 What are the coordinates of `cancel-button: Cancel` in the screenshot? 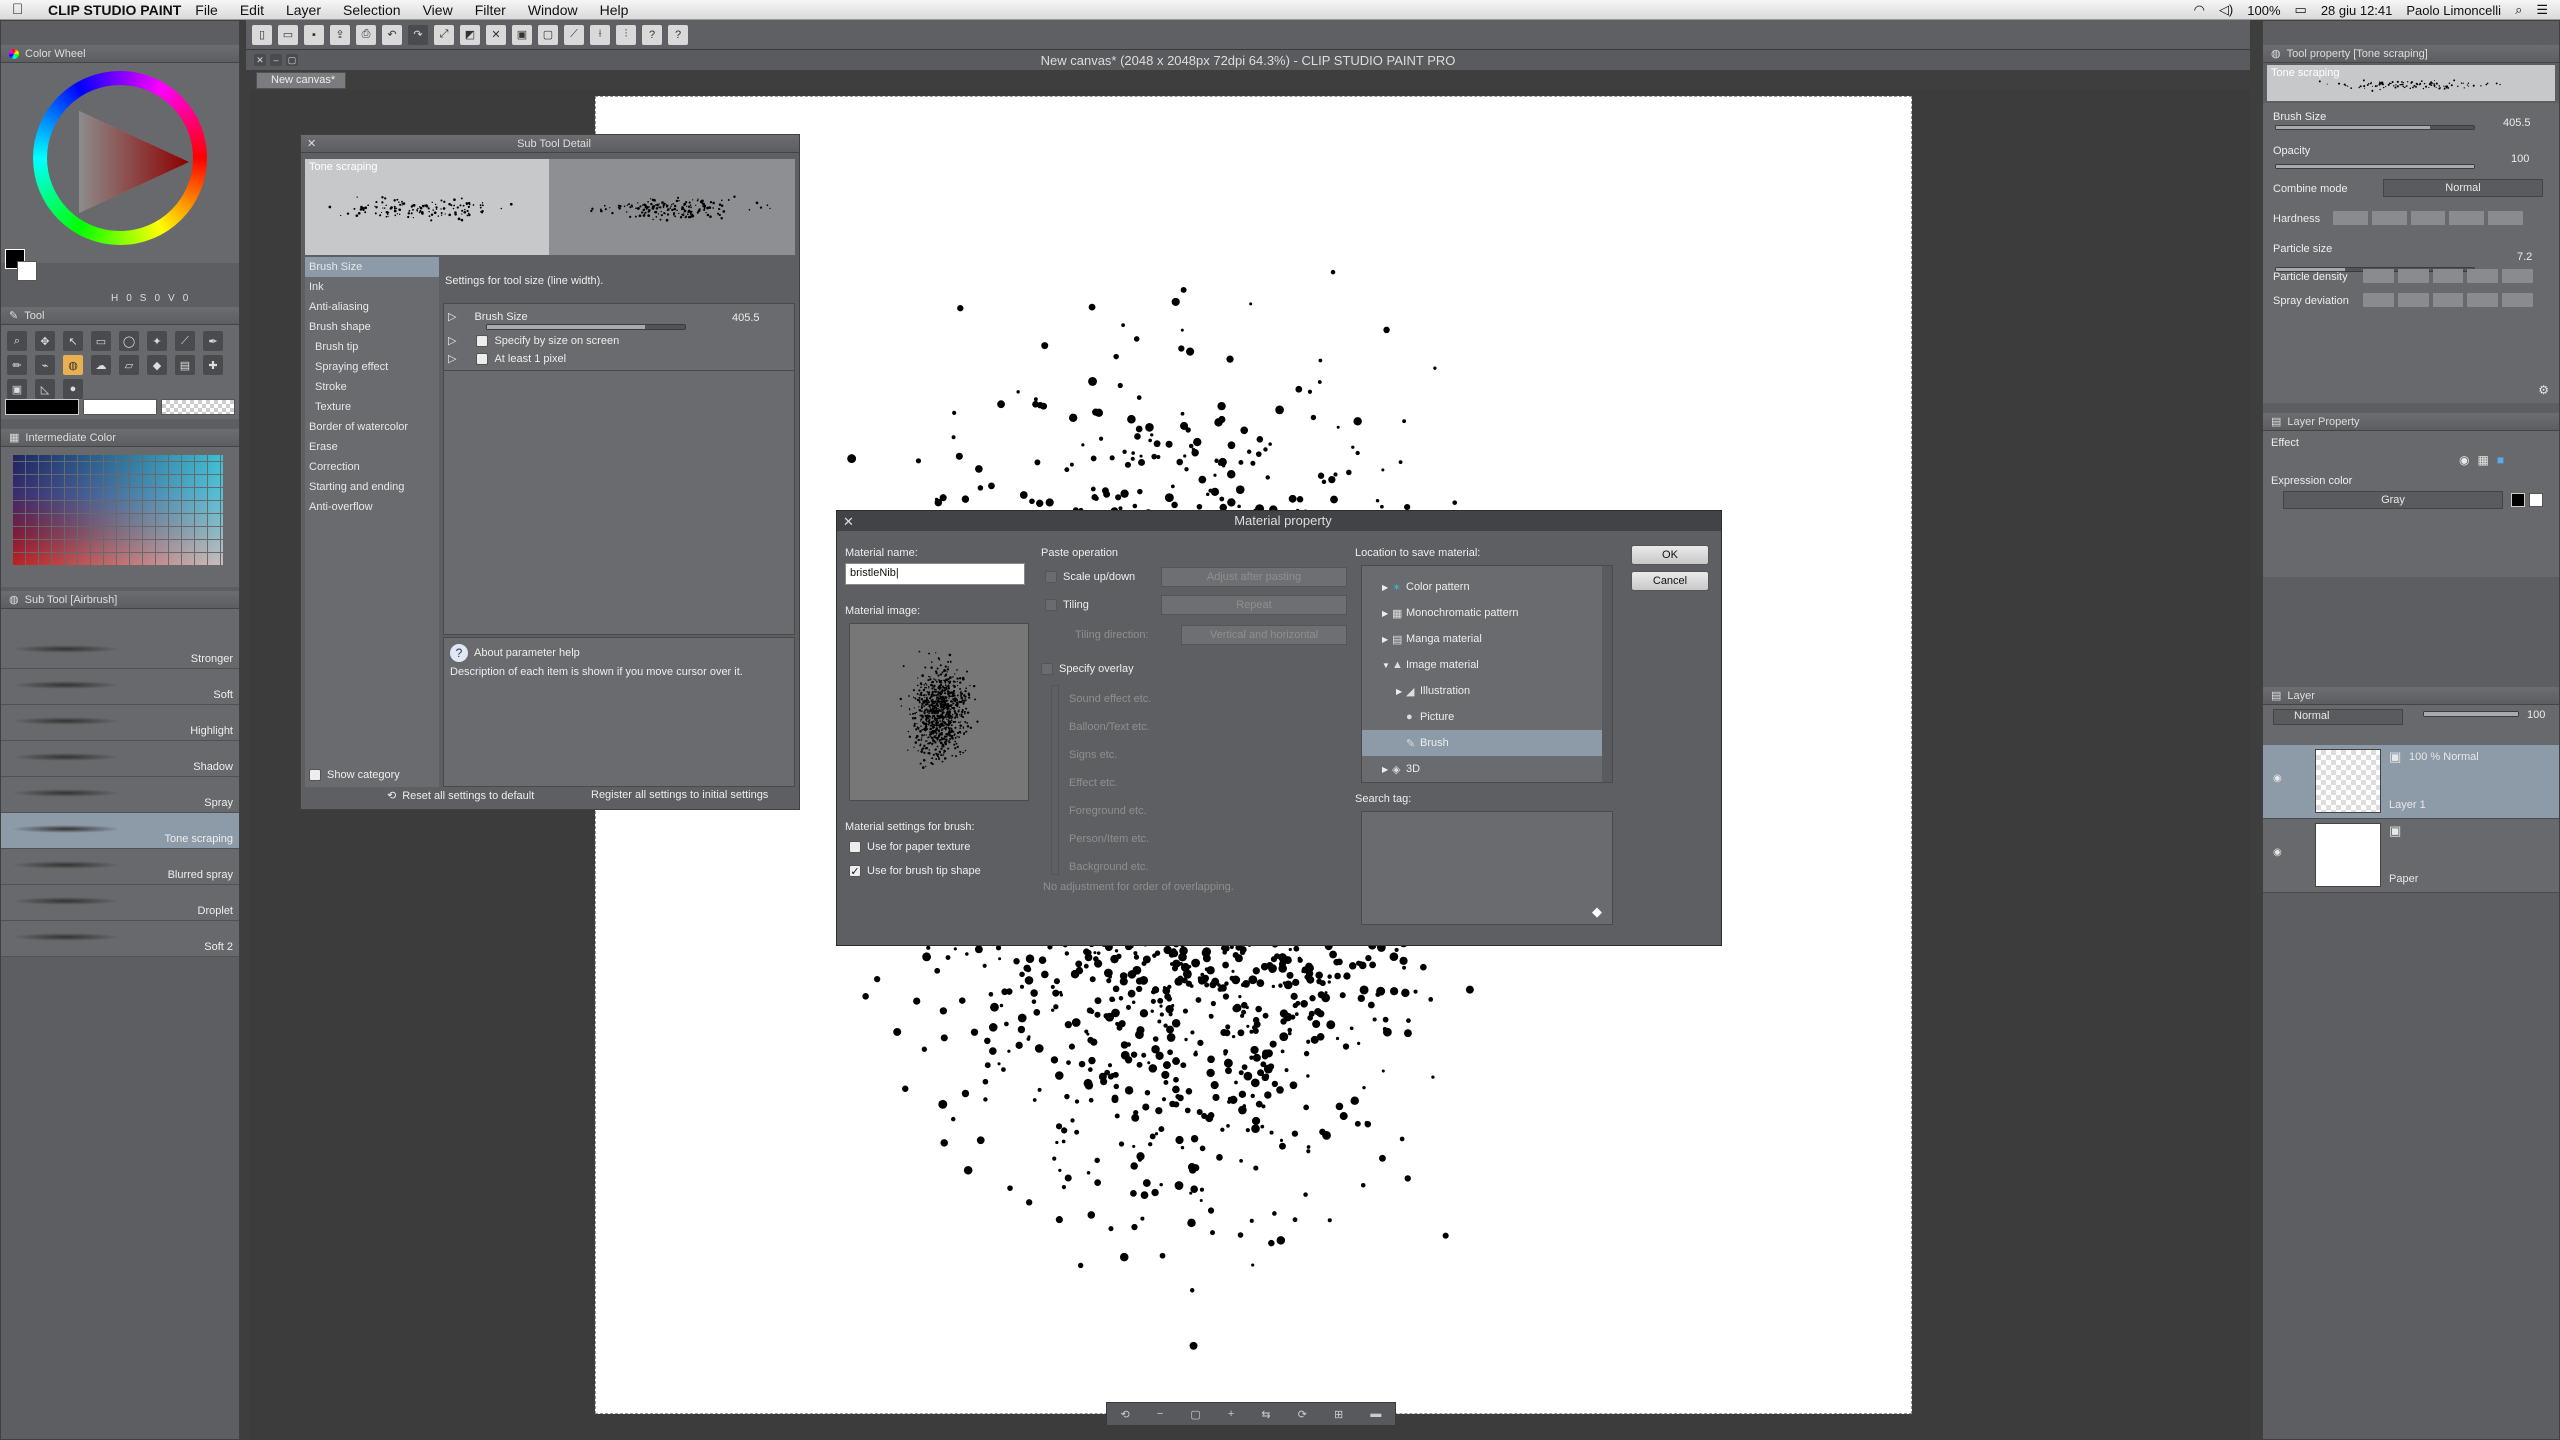 It's located at (1670, 581).